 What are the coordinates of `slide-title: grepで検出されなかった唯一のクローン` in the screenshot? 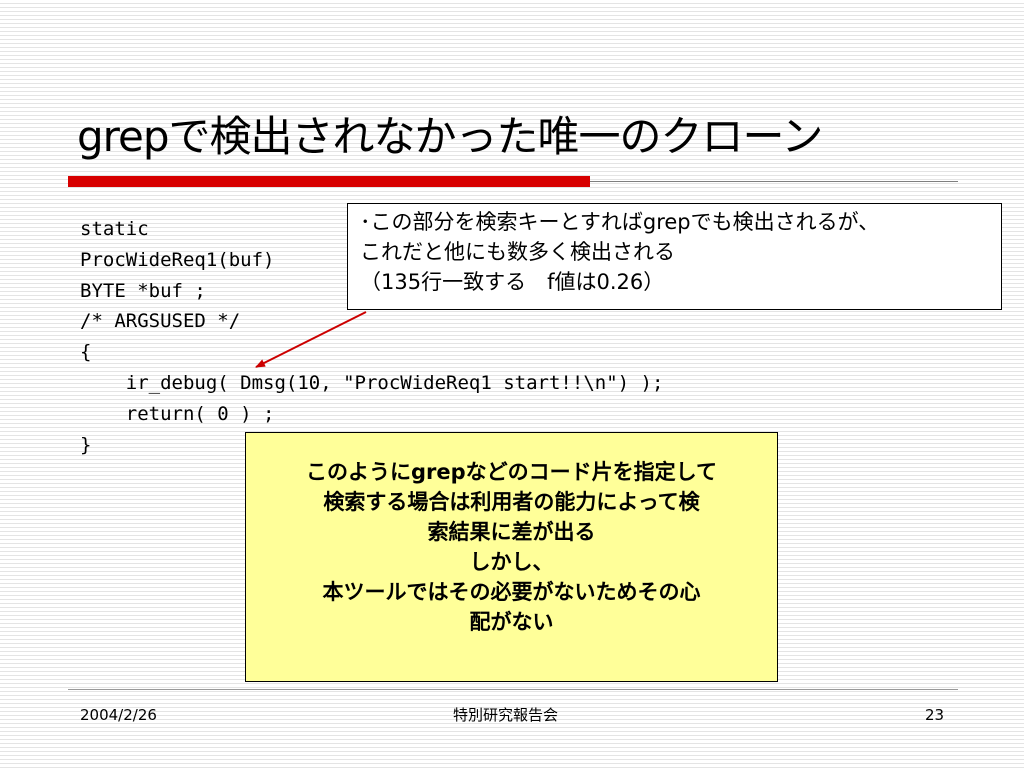 It's located at (450, 136).